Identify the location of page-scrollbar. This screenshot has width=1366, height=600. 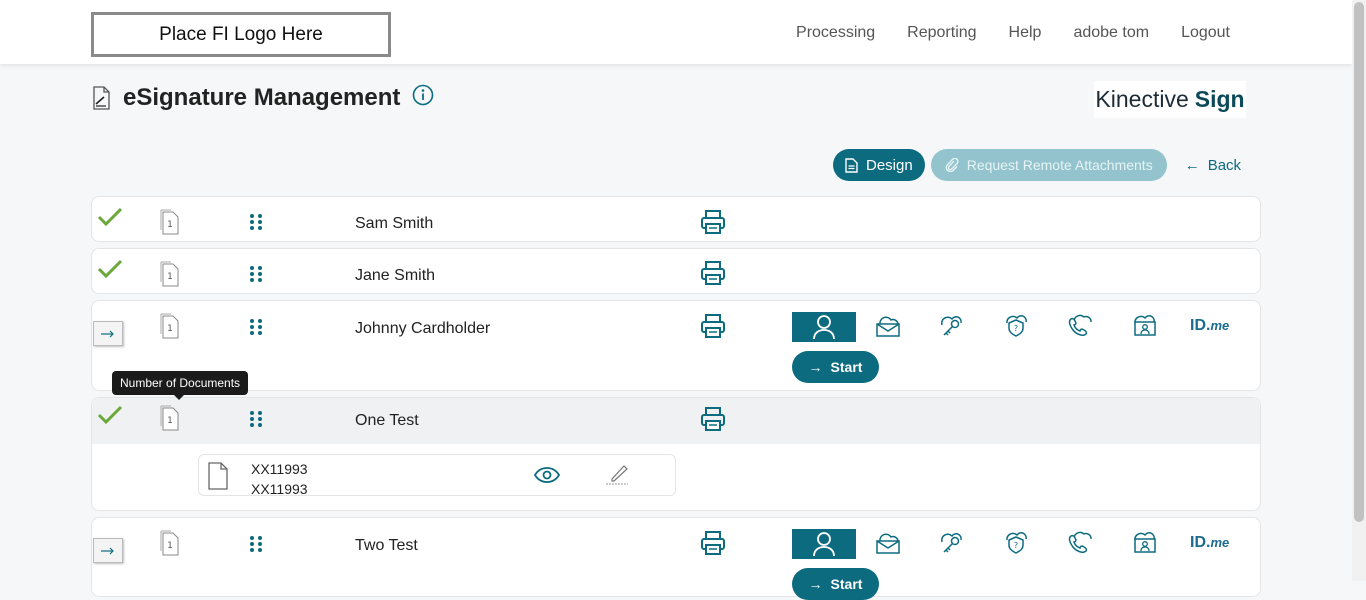
(1359, 290).